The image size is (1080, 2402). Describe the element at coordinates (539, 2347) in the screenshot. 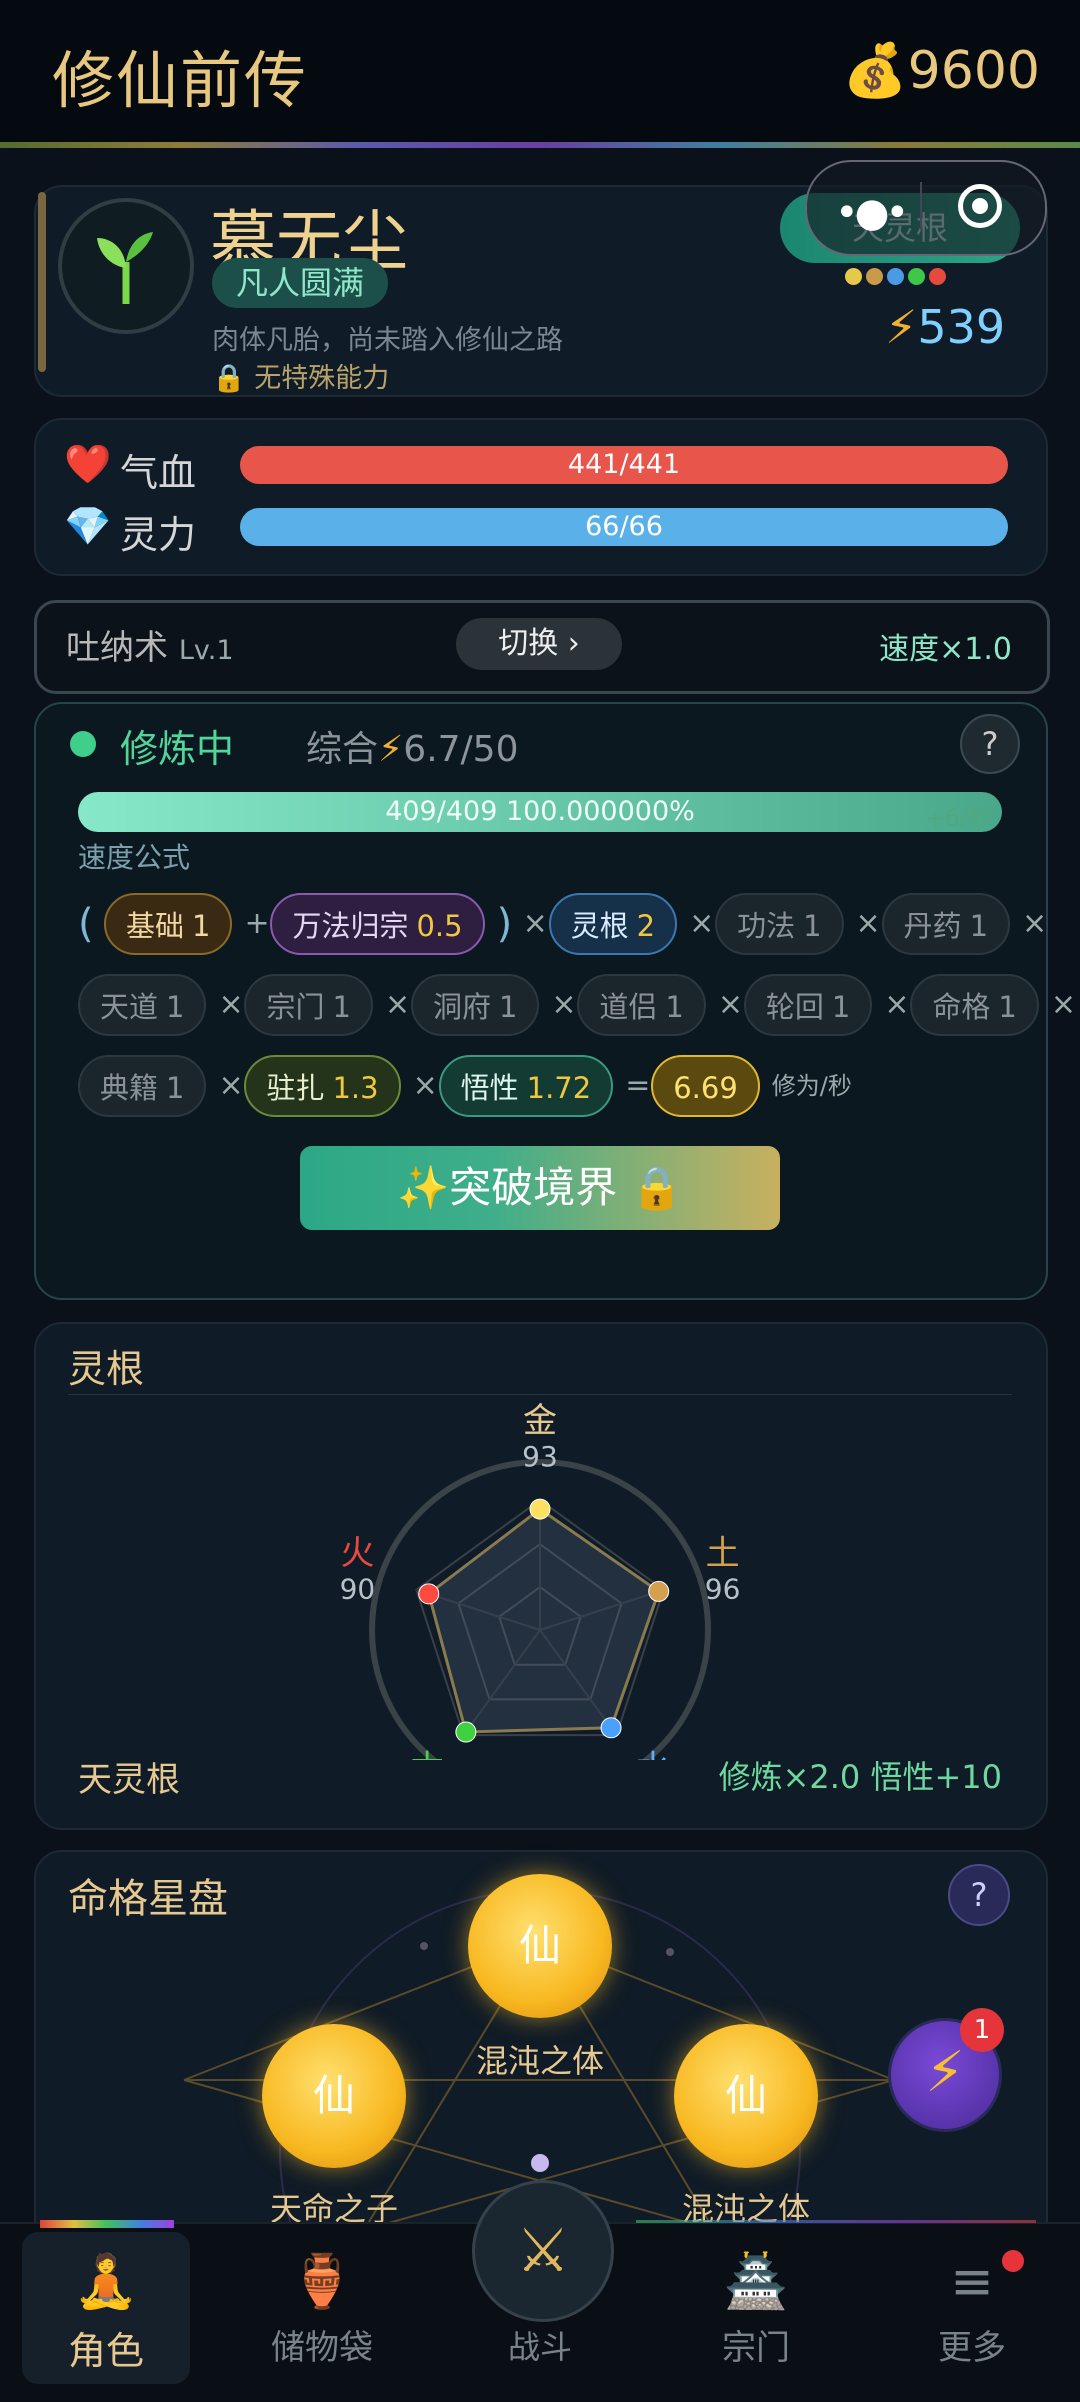

I see `nav-label: 战斗` at that location.